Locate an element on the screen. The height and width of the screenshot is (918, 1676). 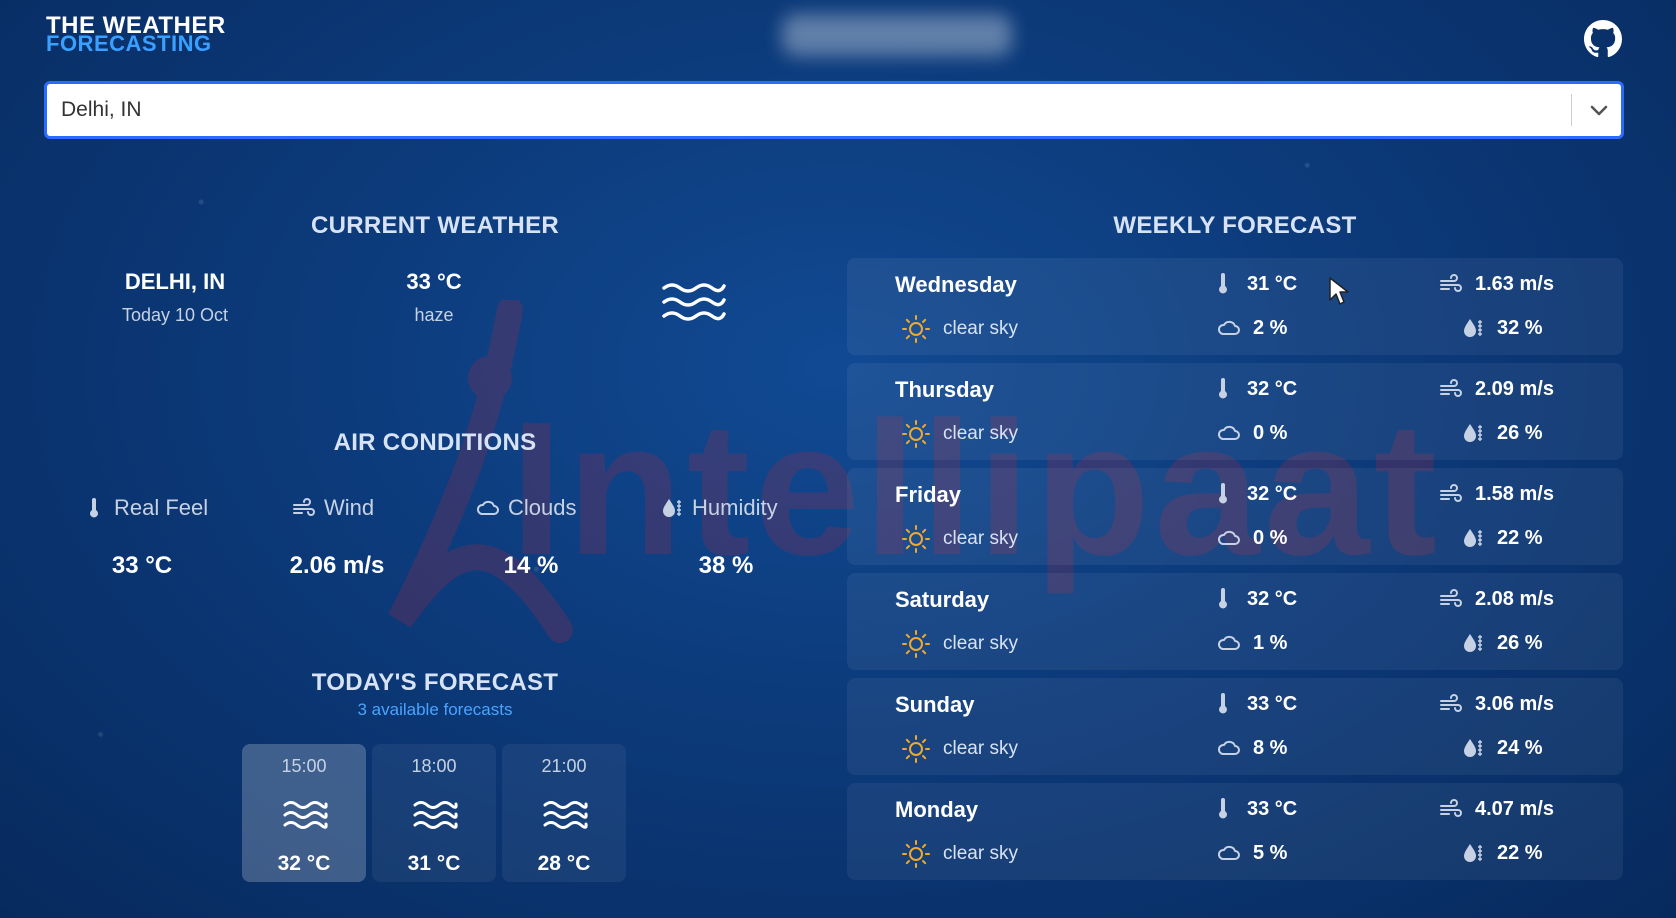
humidity-label: Humidity is located at coordinates (735, 507).